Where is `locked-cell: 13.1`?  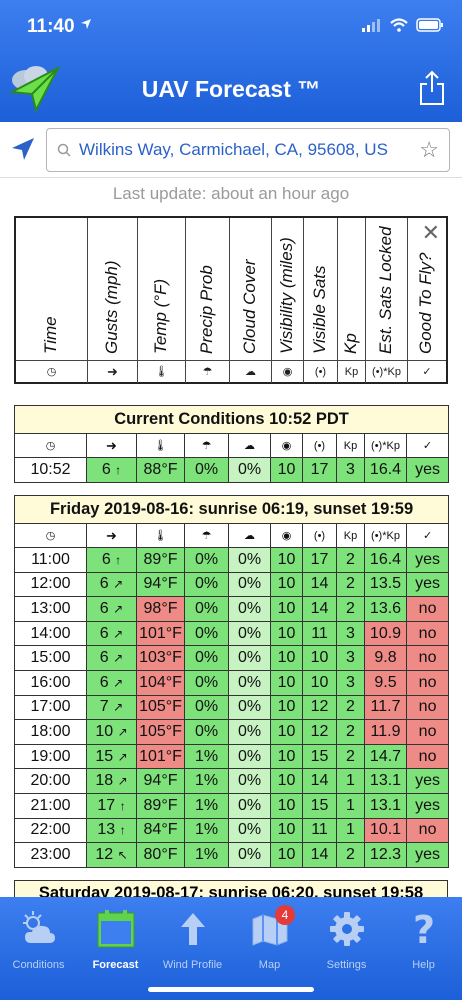
locked-cell: 13.1 is located at coordinates (385, 805).